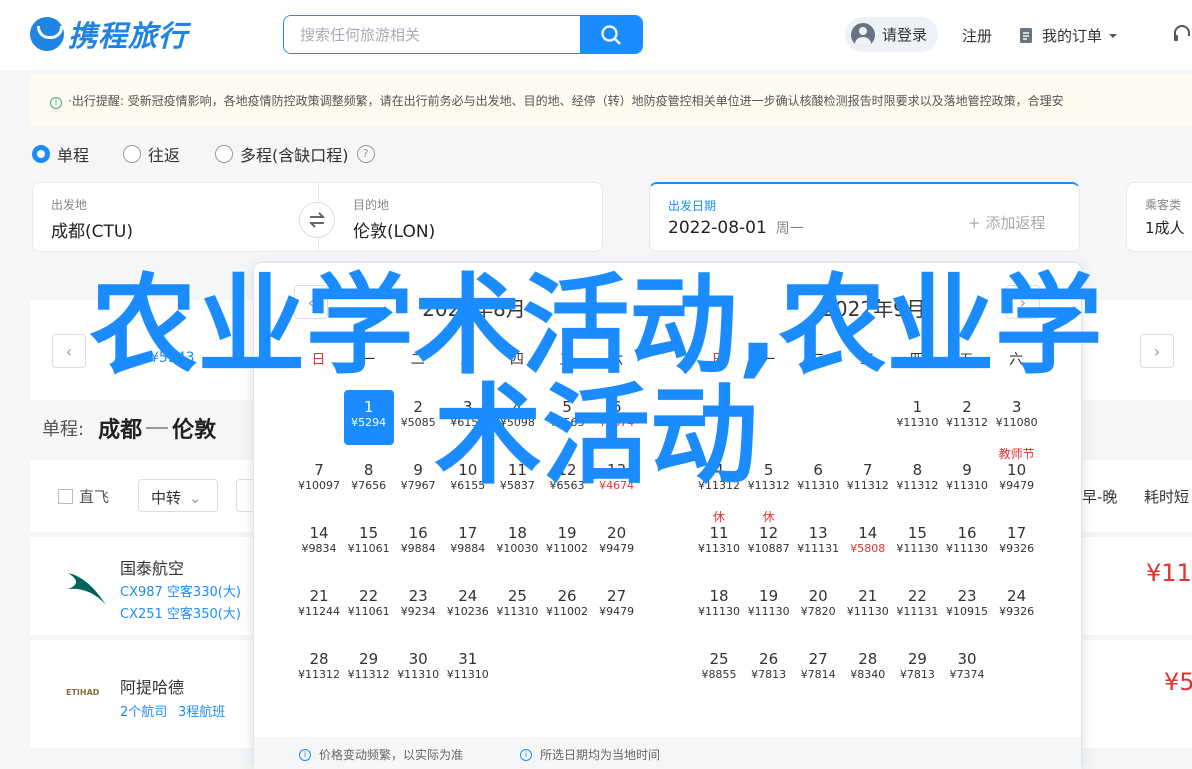  What do you see at coordinates (868, 606) in the screenshot?
I see `calendar-day: 21 ¥11130` at bounding box center [868, 606].